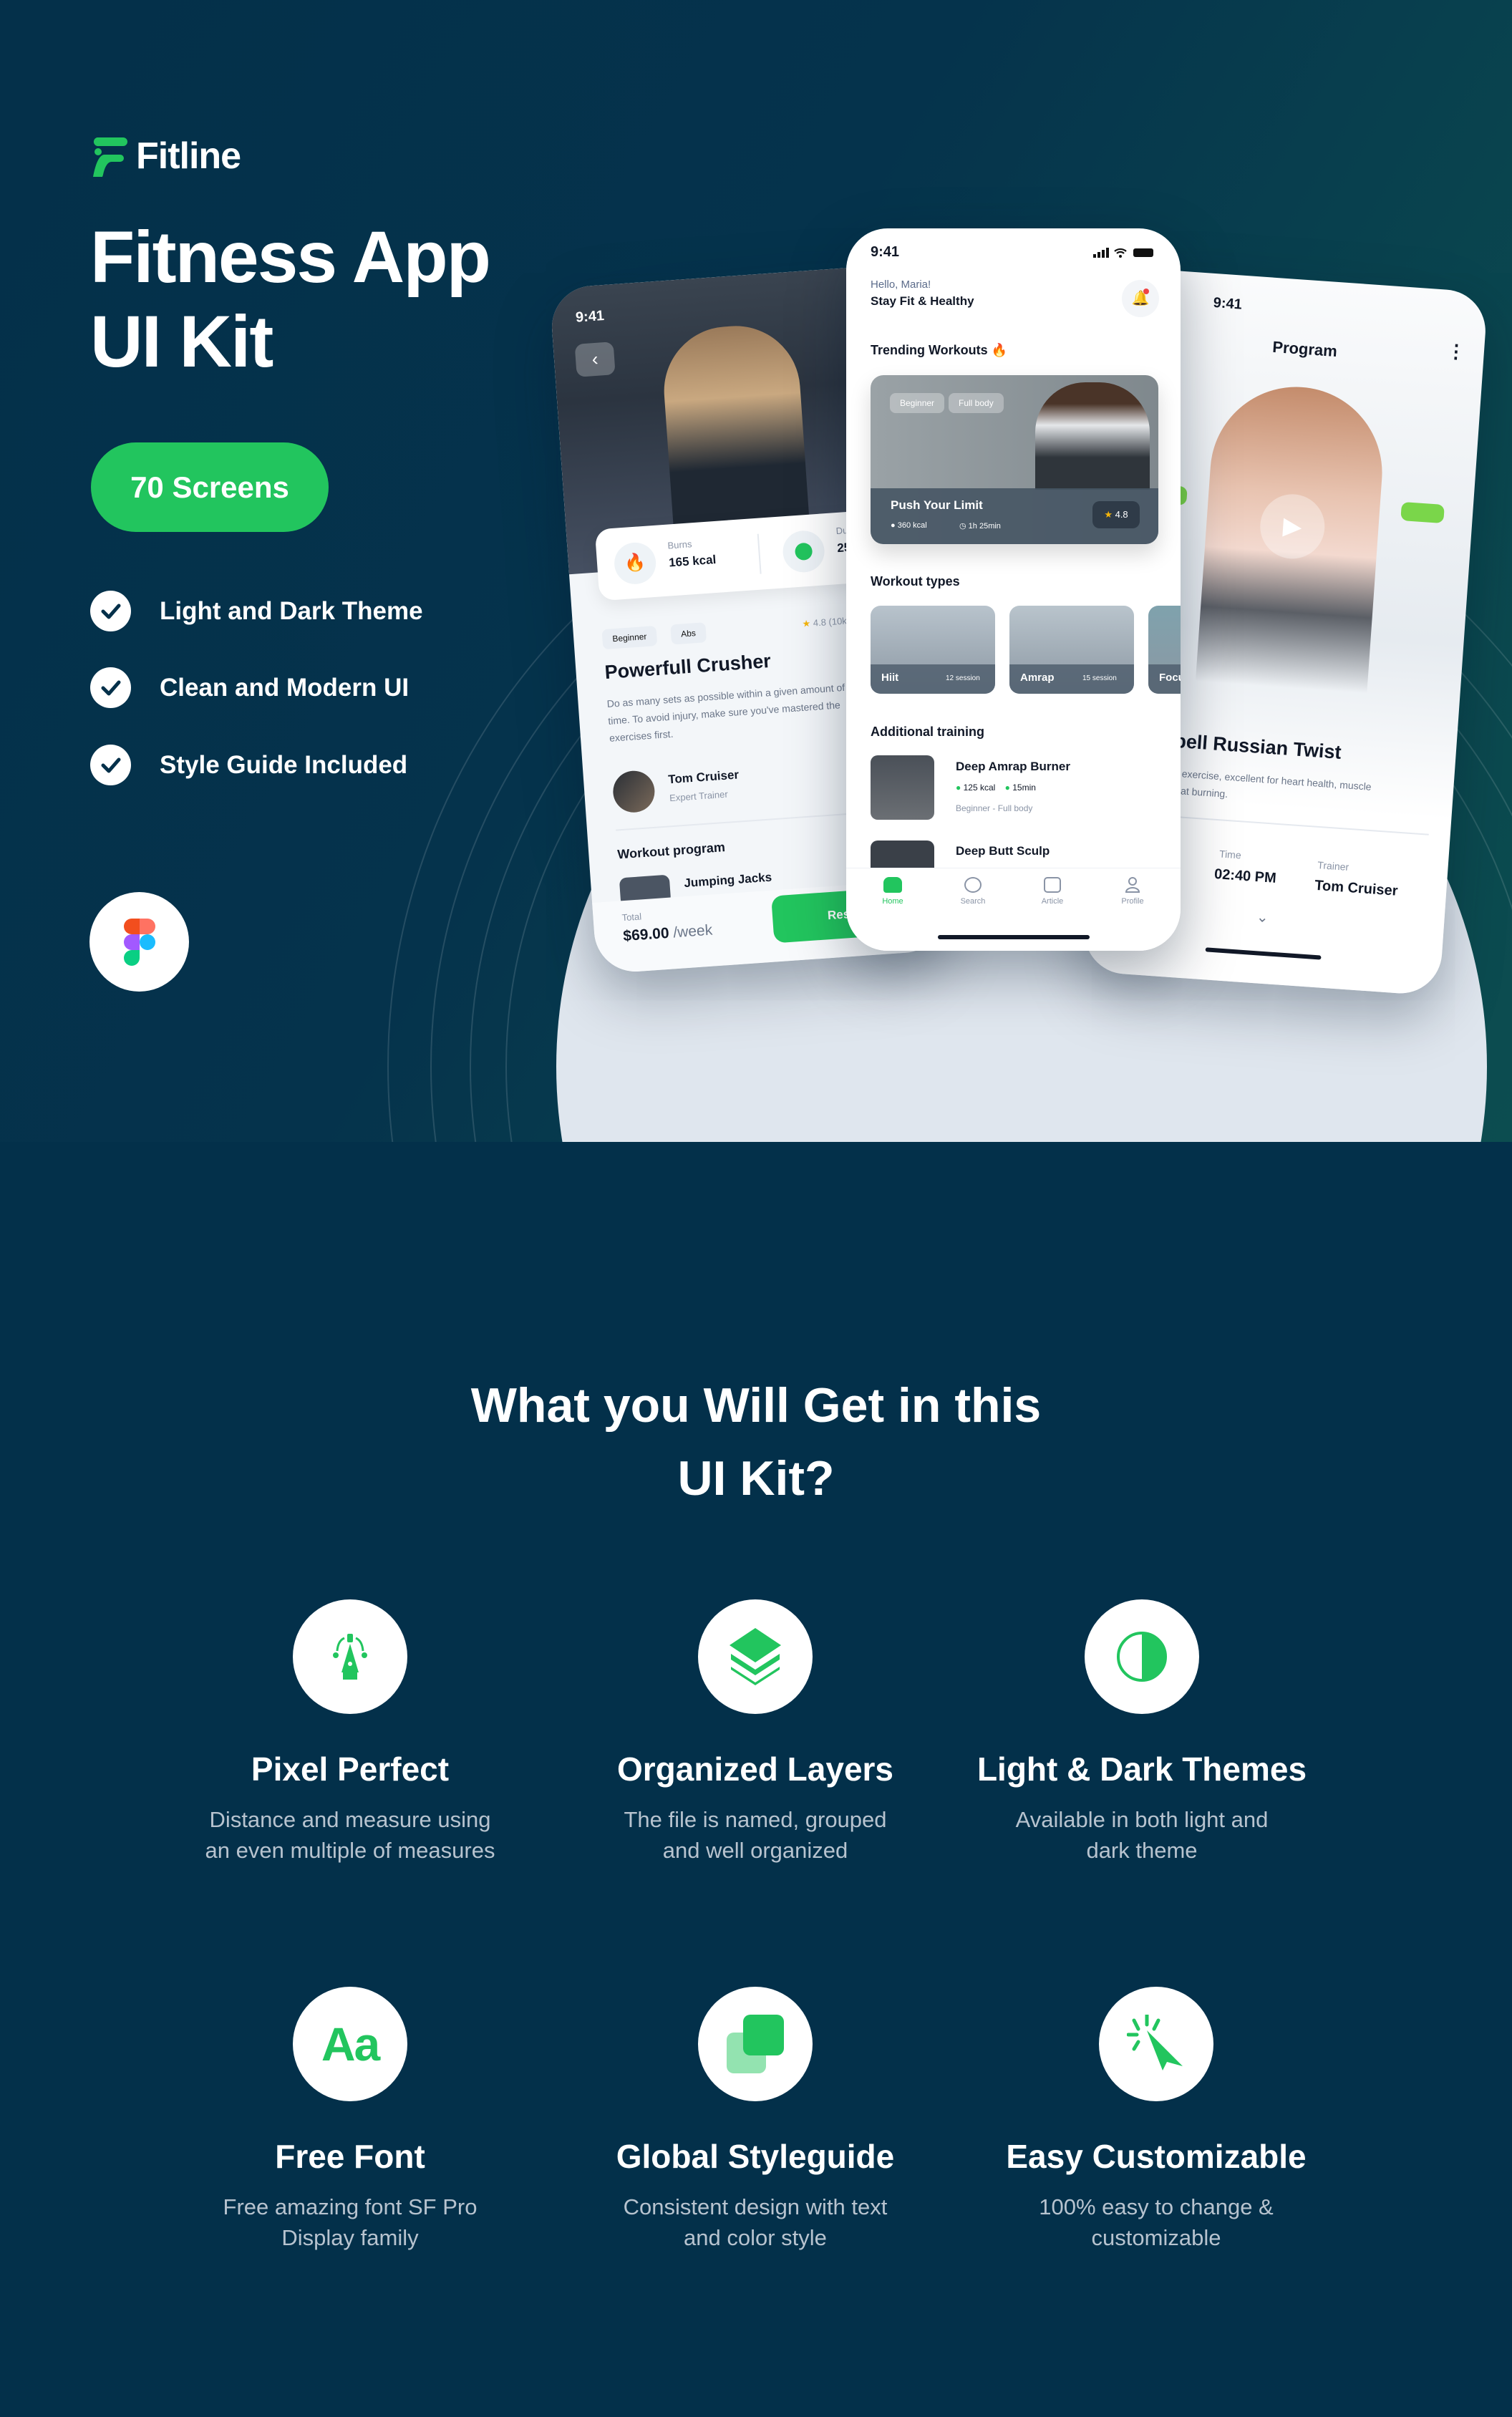 The width and height of the screenshot is (1512, 2417). I want to click on feature-item: Clean and Modern UI, so click(249, 687).